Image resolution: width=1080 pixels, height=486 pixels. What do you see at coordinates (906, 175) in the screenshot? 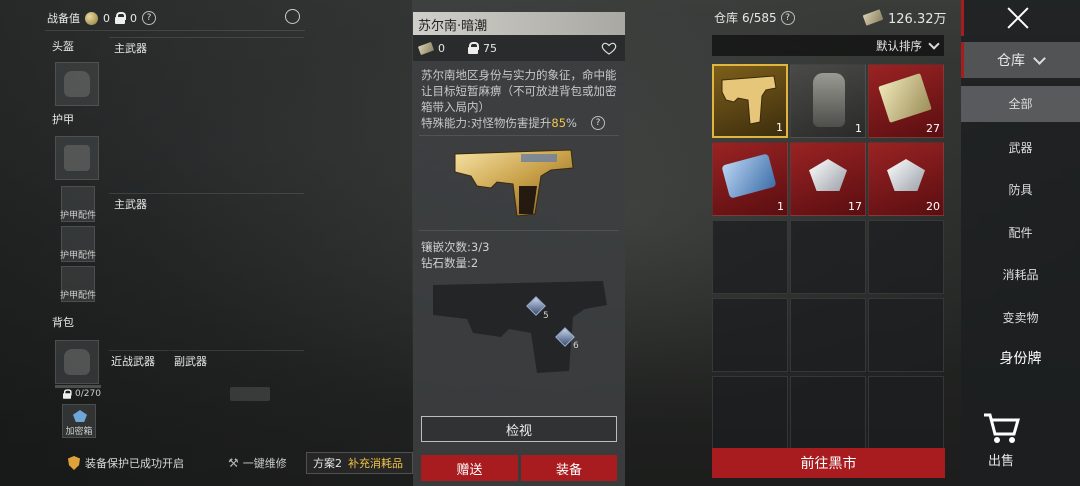
I see `diamond-icon` at bounding box center [906, 175].